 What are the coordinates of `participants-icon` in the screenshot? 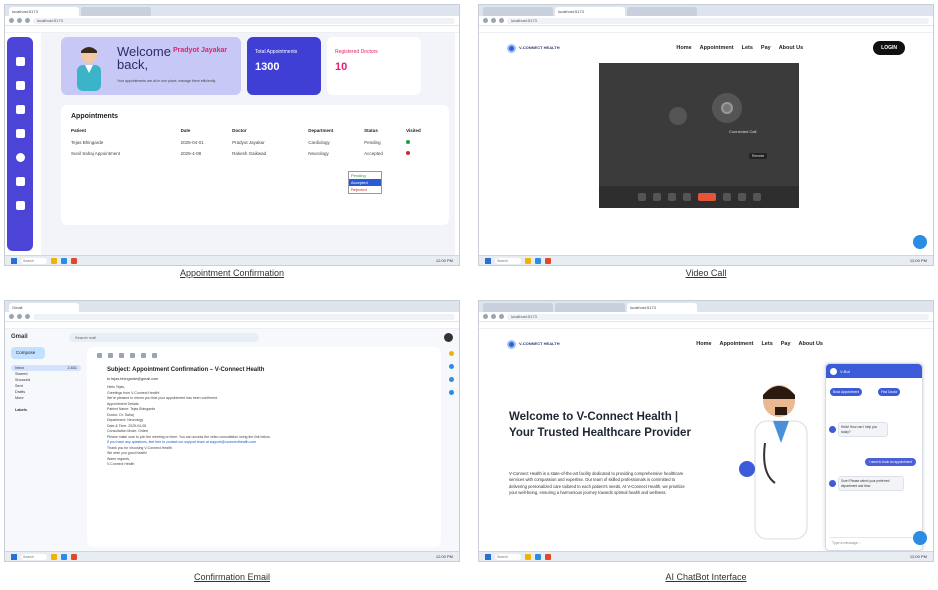 It's located at (741, 197).